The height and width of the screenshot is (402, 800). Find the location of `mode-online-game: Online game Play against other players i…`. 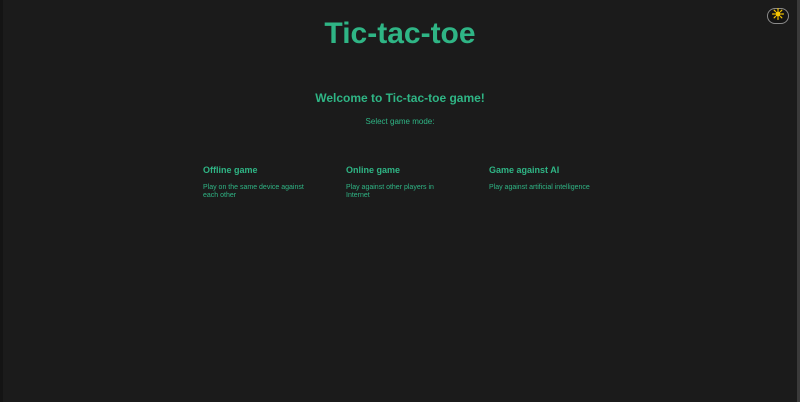

mode-online-game: Online game Play against other players i… is located at coordinates (402, 182).